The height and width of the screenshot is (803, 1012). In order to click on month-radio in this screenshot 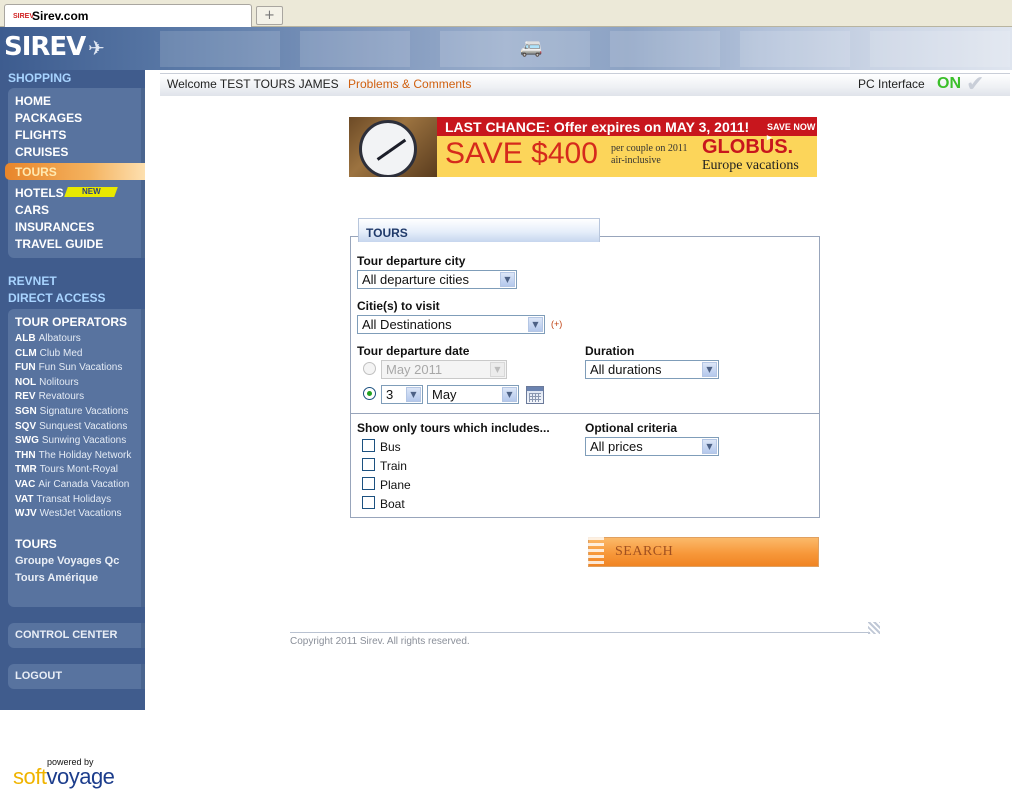, I will do `click(369, 368)`.